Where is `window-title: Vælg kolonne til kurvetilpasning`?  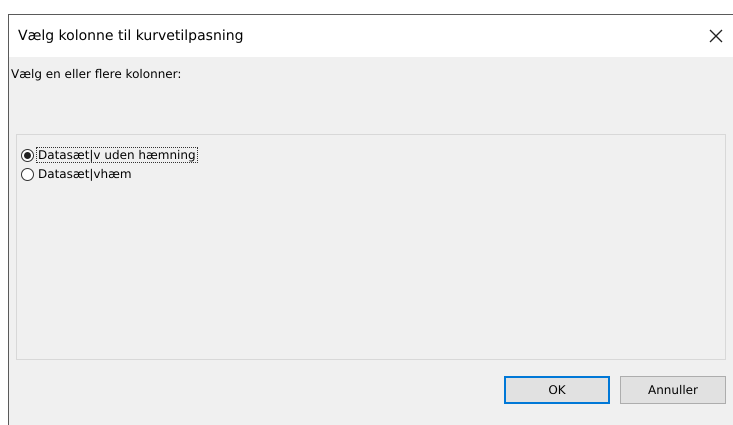 window-title: Vælg kolonne til kurvetilpasning is located at coordinates (131, 36).